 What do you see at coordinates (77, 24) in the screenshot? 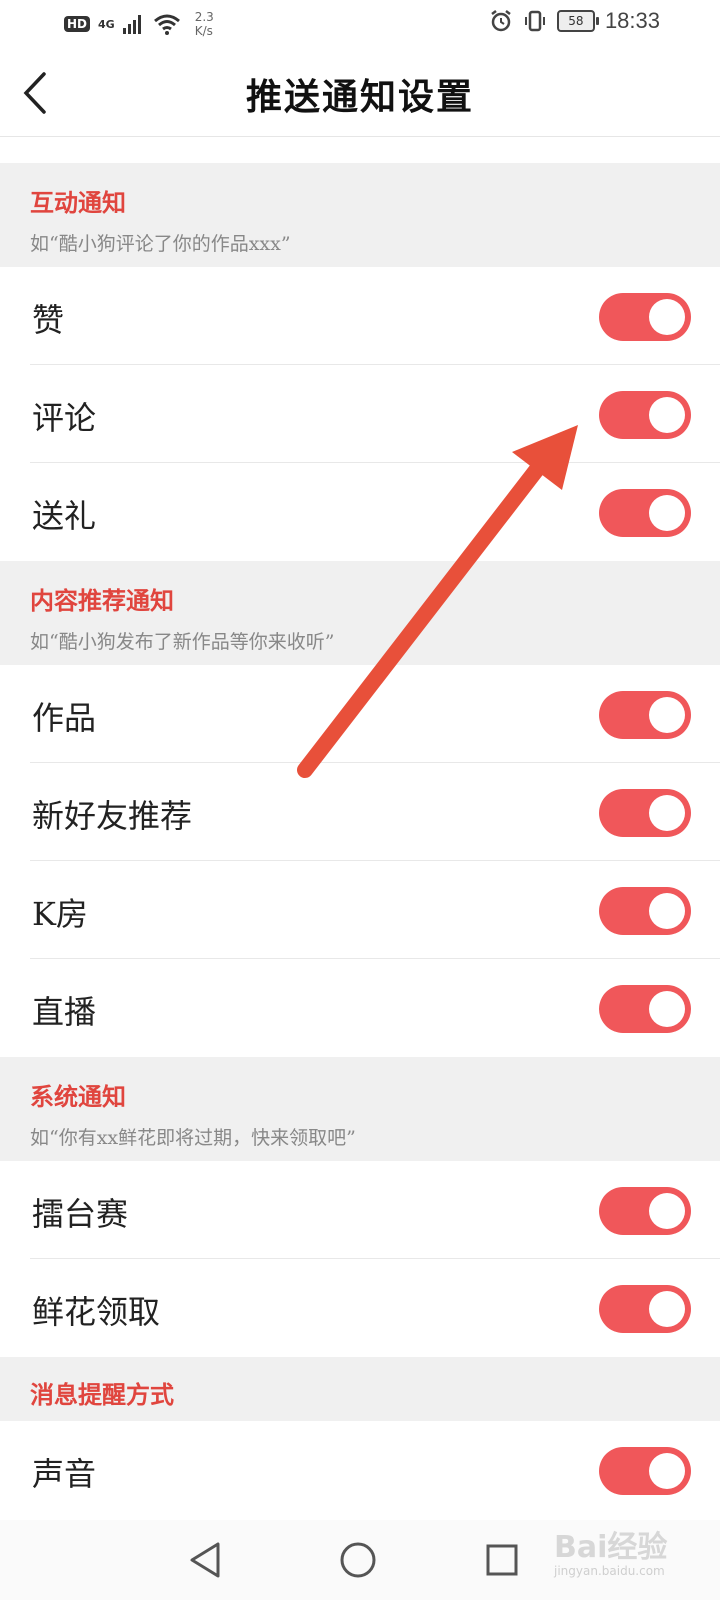
I see `hd-icon: HD` at bounding box center [77, 24].